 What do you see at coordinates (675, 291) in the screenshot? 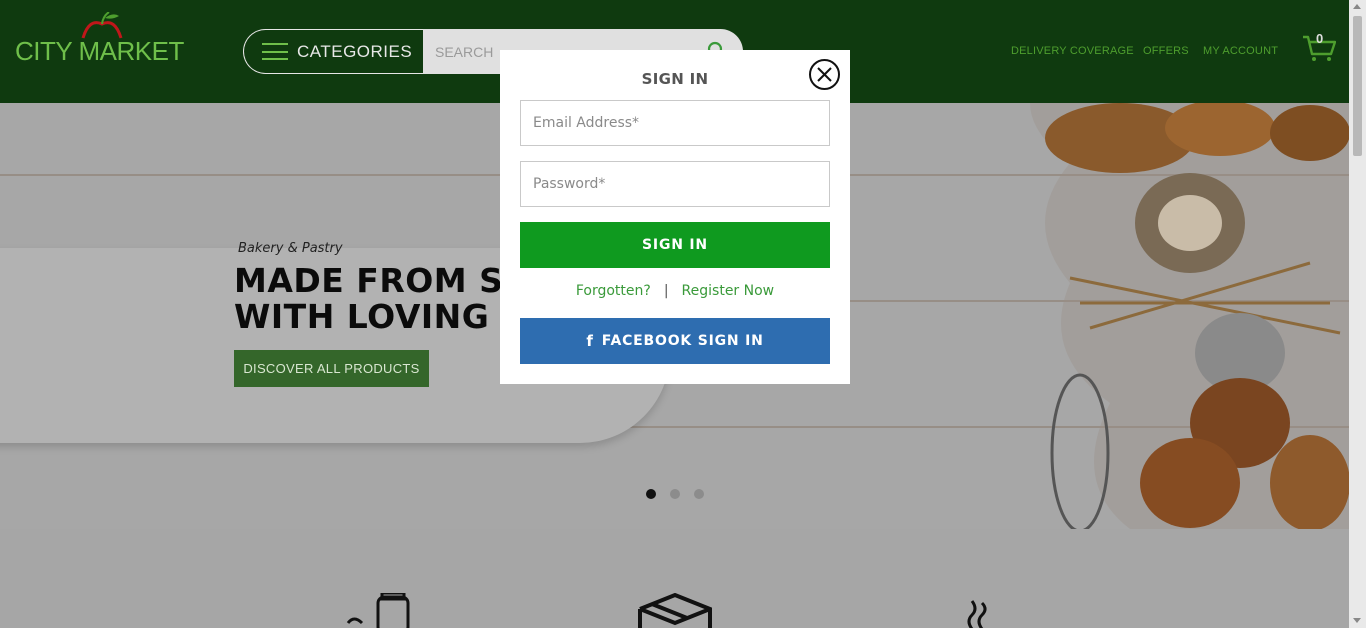
I see `account-links: Forgotten? | Register Now` at bounding box center [675, 291].